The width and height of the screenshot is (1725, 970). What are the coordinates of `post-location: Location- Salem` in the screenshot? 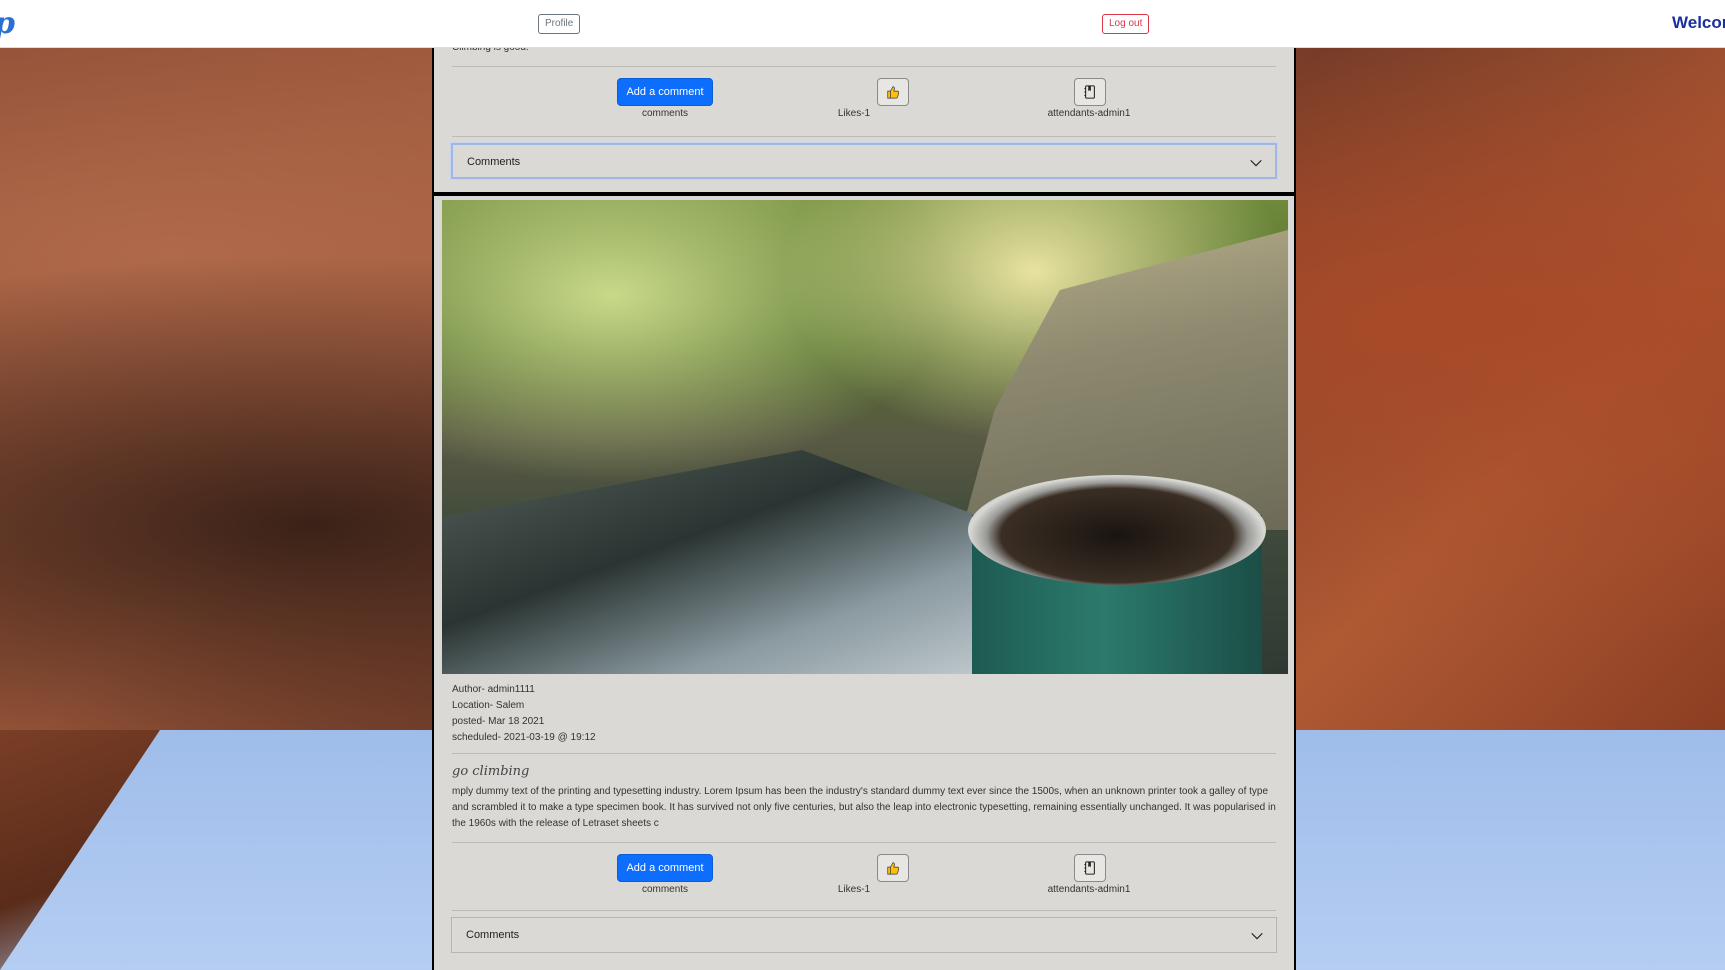 It's located at (488, 705).